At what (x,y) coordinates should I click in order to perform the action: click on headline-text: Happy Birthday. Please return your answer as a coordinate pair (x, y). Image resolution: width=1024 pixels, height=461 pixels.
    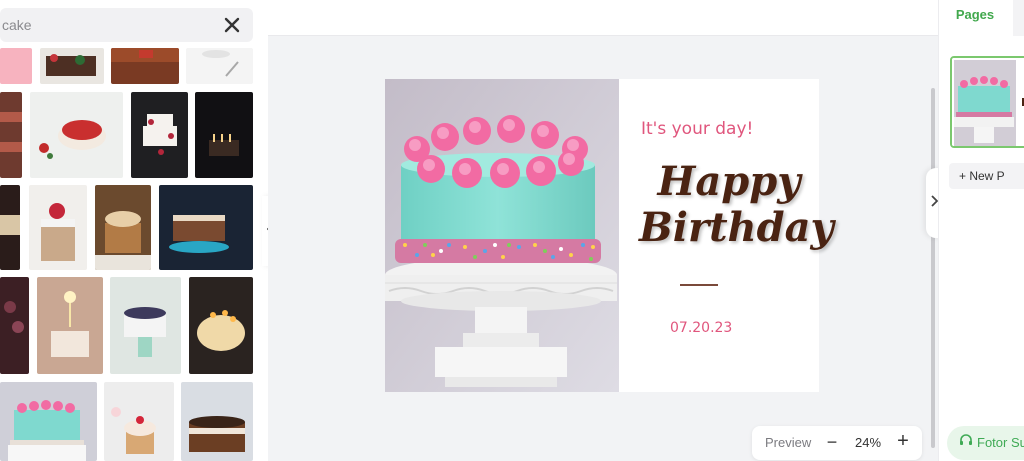
    Looking at the image, I should click on (736, 204).